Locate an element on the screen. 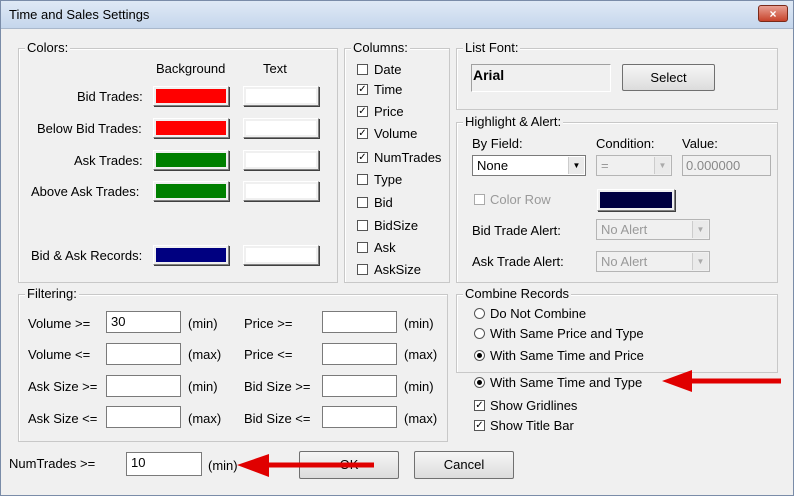 Image resolution: width=794 pixels, height=496 pixels. price-max-unit: (max) is located at coordinates (421, 354).